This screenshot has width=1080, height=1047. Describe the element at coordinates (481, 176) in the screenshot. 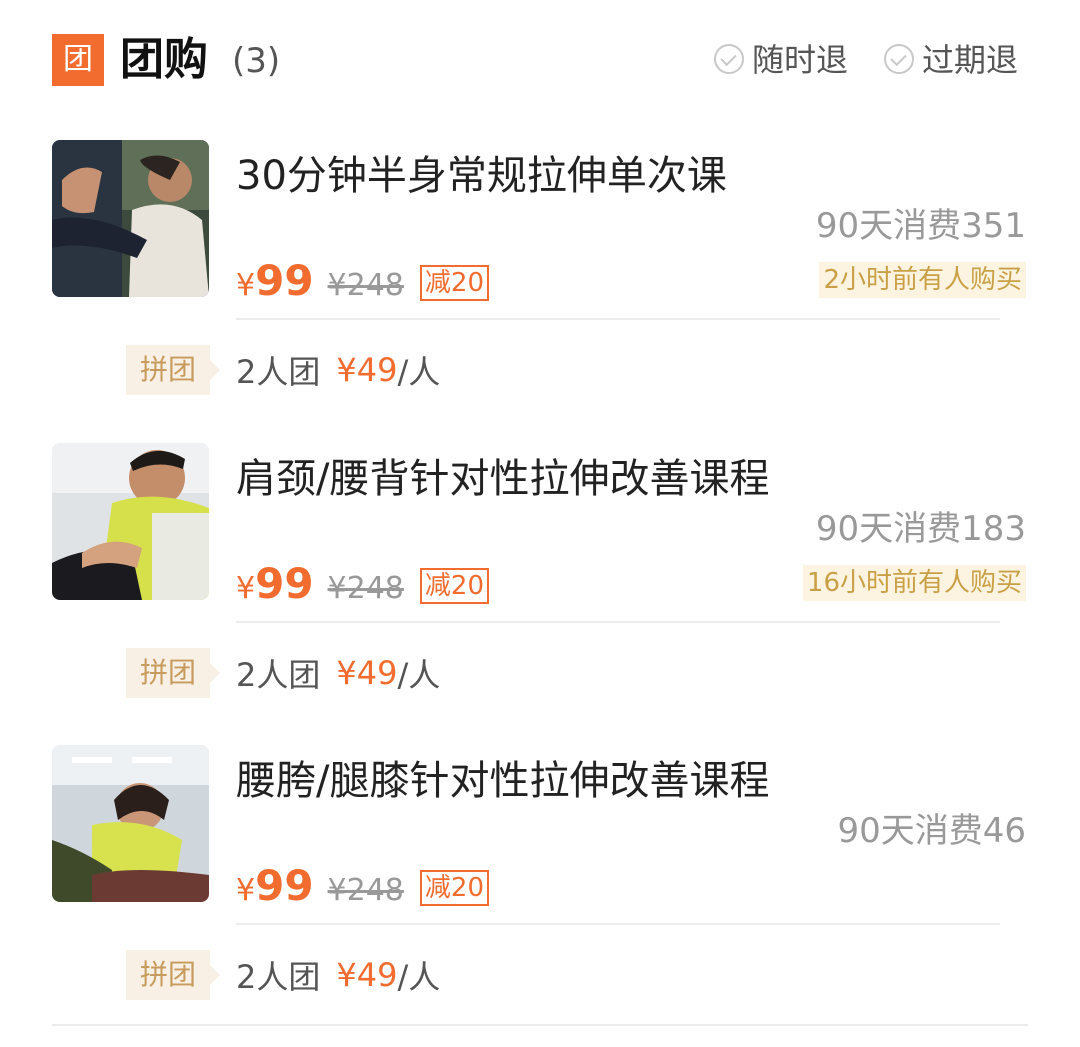

I see `deal-title: 30分钟半身常规拉伸单次课` at that location.